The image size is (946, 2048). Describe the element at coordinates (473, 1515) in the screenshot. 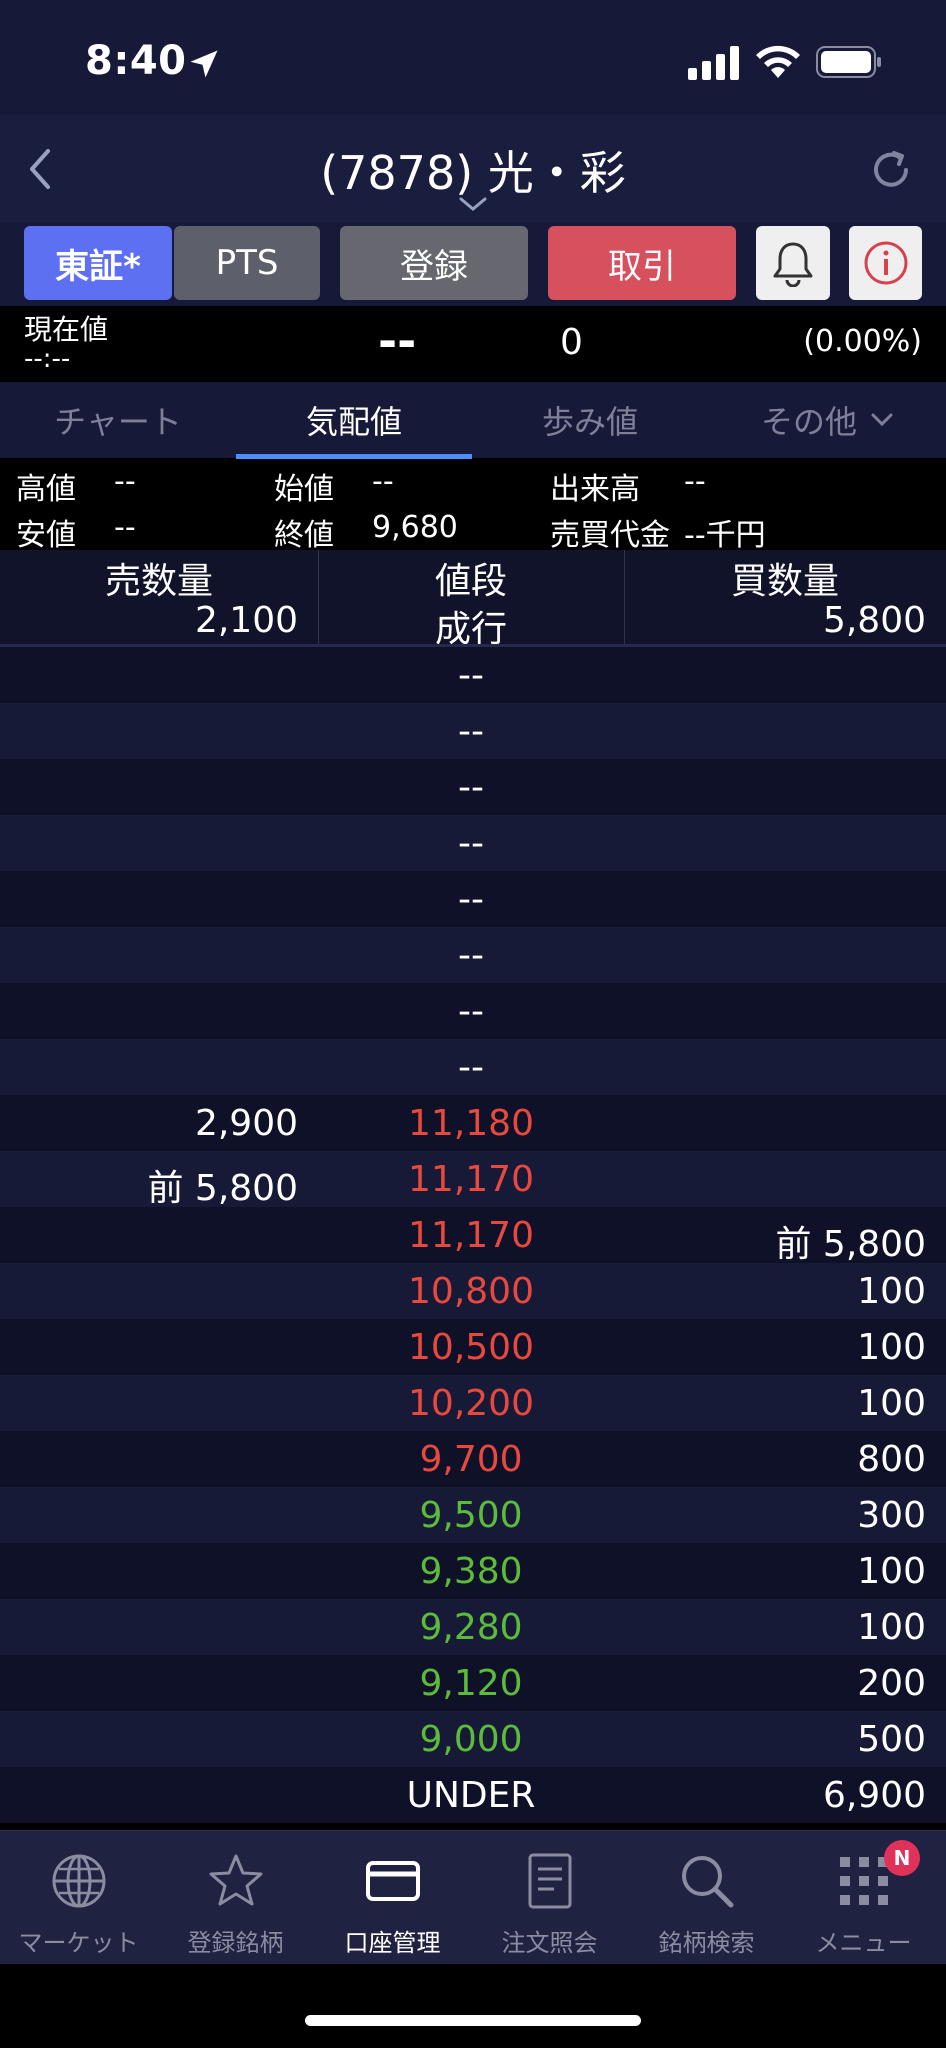

I see `table-row: 9,500 300` at that location.